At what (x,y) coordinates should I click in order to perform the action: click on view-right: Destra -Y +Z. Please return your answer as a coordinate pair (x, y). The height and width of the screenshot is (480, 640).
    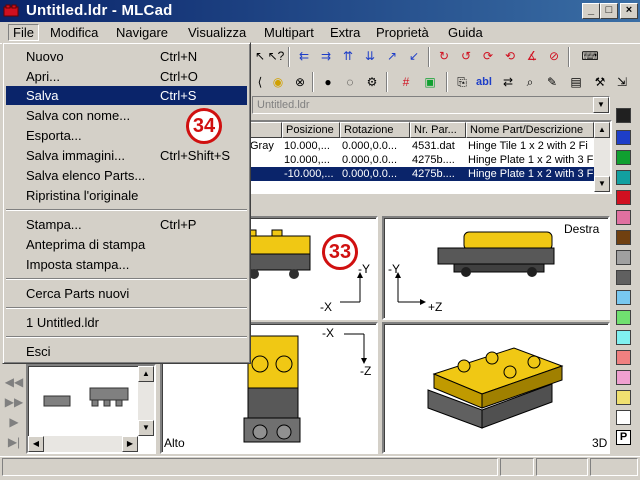
    Looking at the image, I should click on (496, 268).